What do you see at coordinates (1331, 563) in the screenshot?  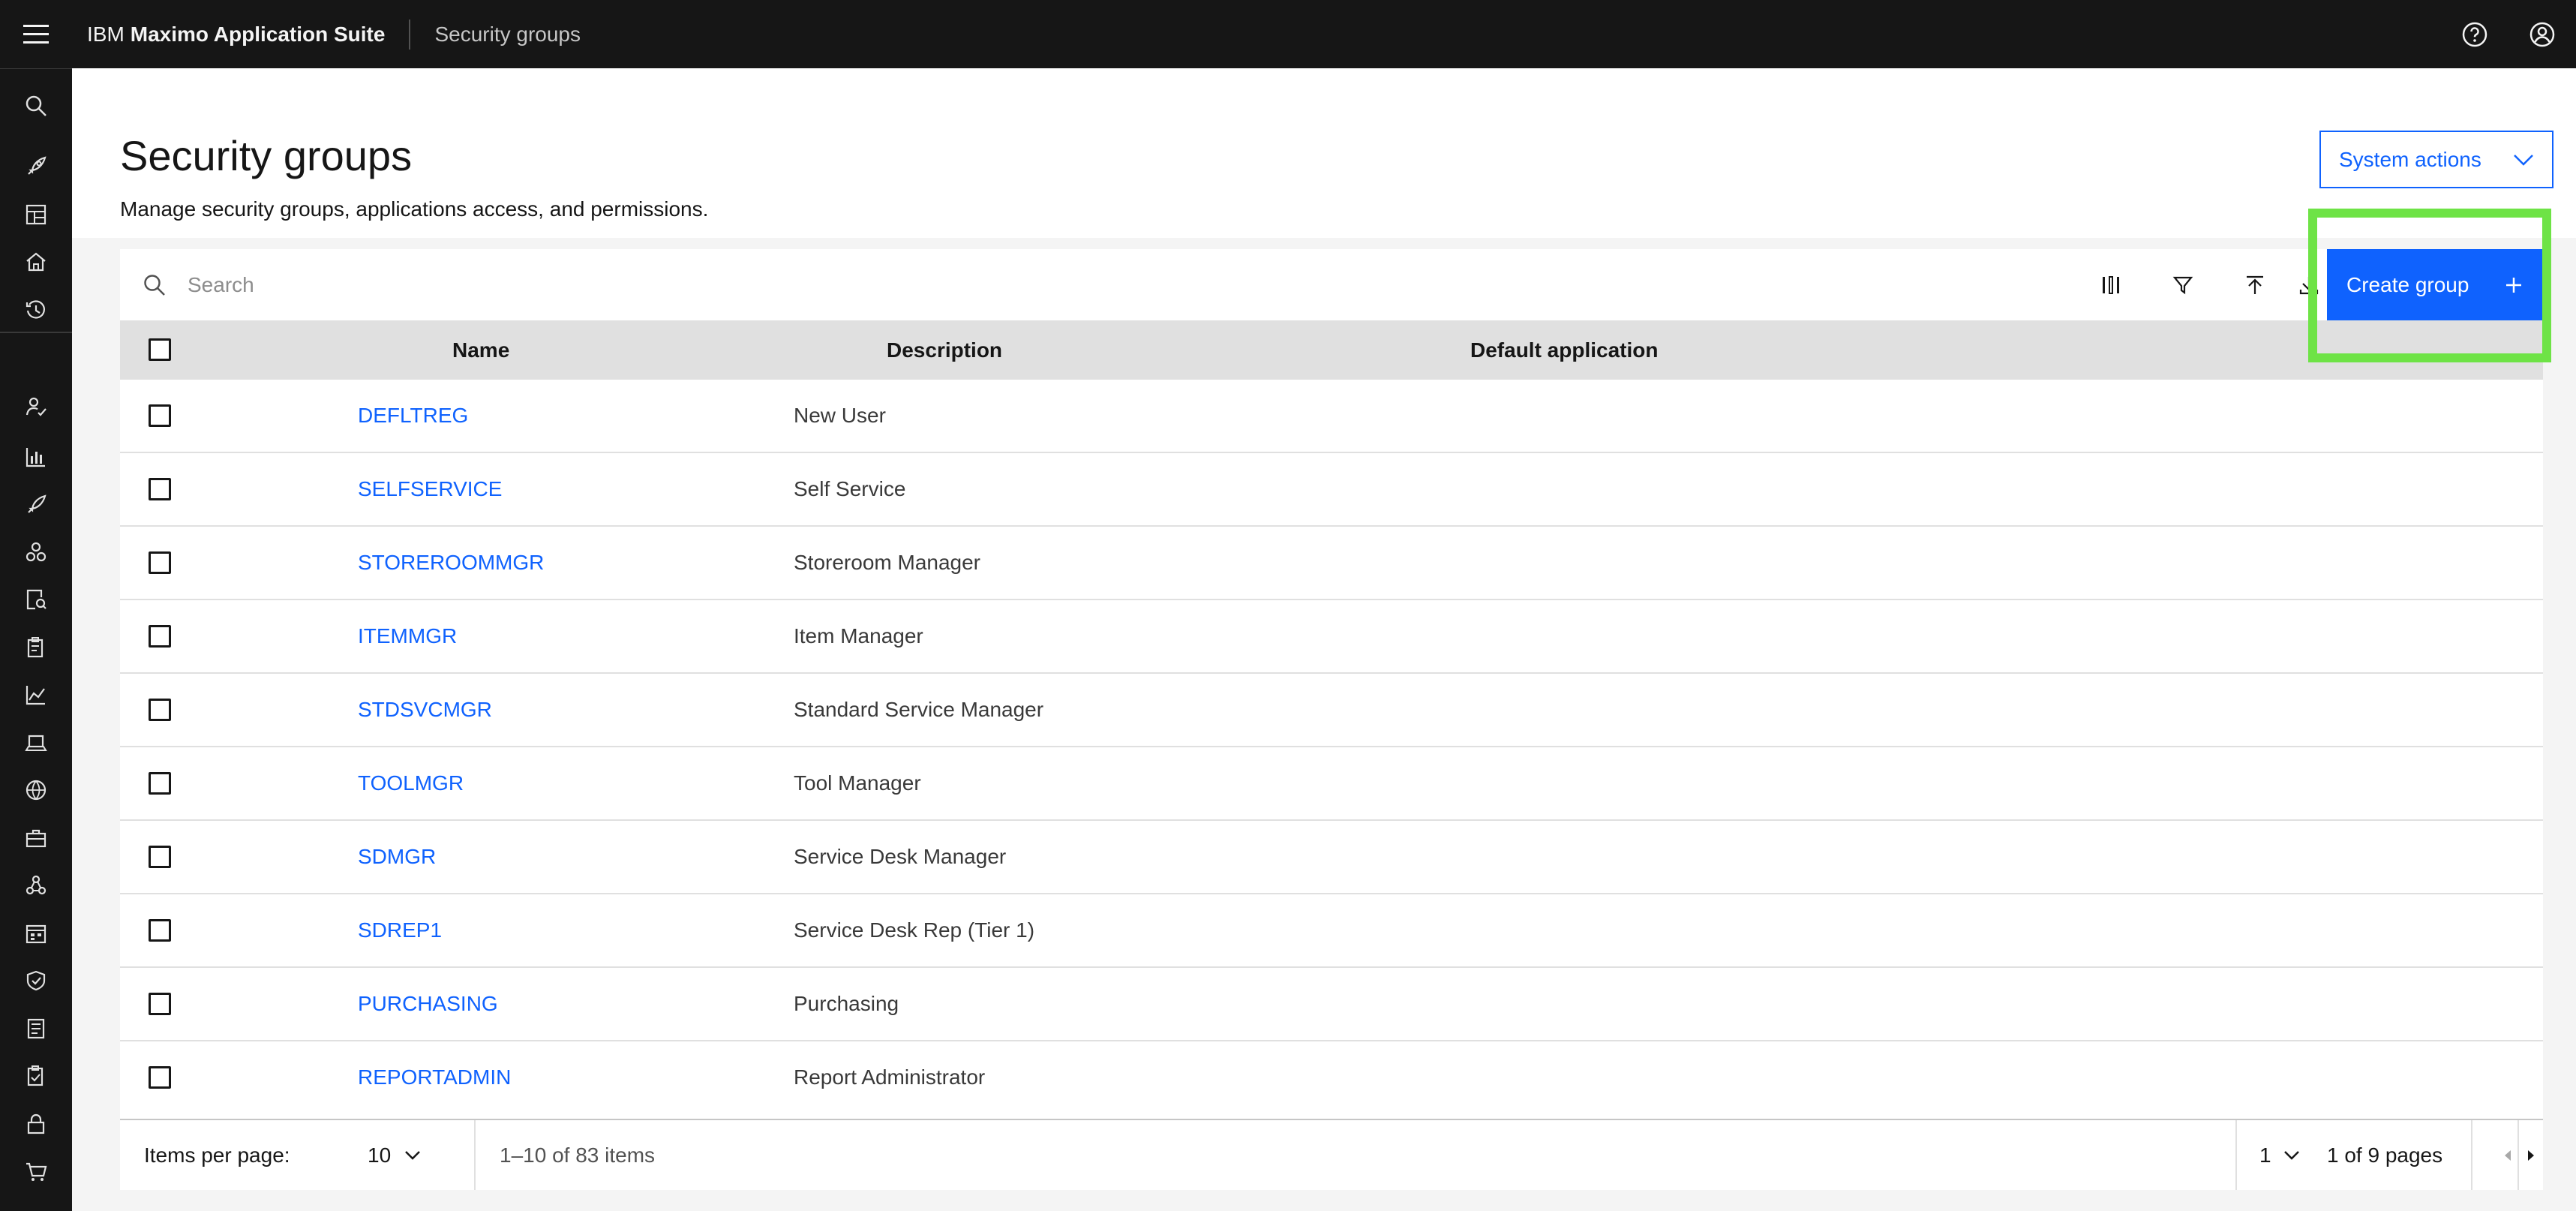 I see `table-row: STOREROOMMGR Storeroom Manager` at bounding box center [1331, 563].